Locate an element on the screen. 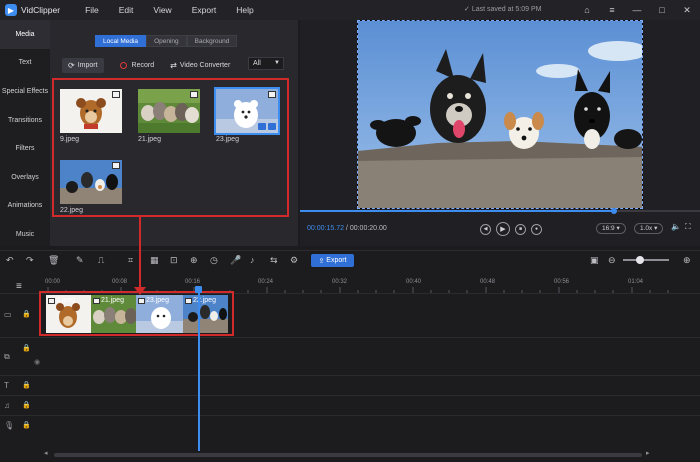 Image resolution: width=700 pixels, height=462 pixels. stop-icon: ■ is located at coordinates (520, 229).